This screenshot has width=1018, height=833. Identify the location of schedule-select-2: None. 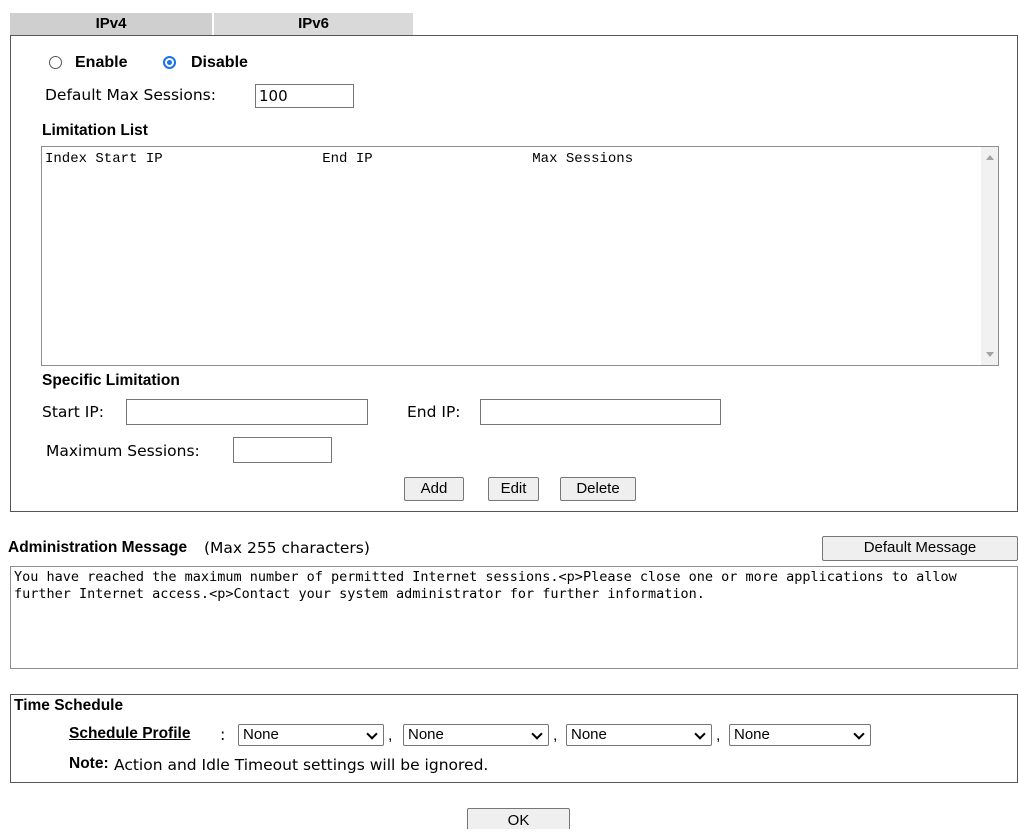
(476, 735).